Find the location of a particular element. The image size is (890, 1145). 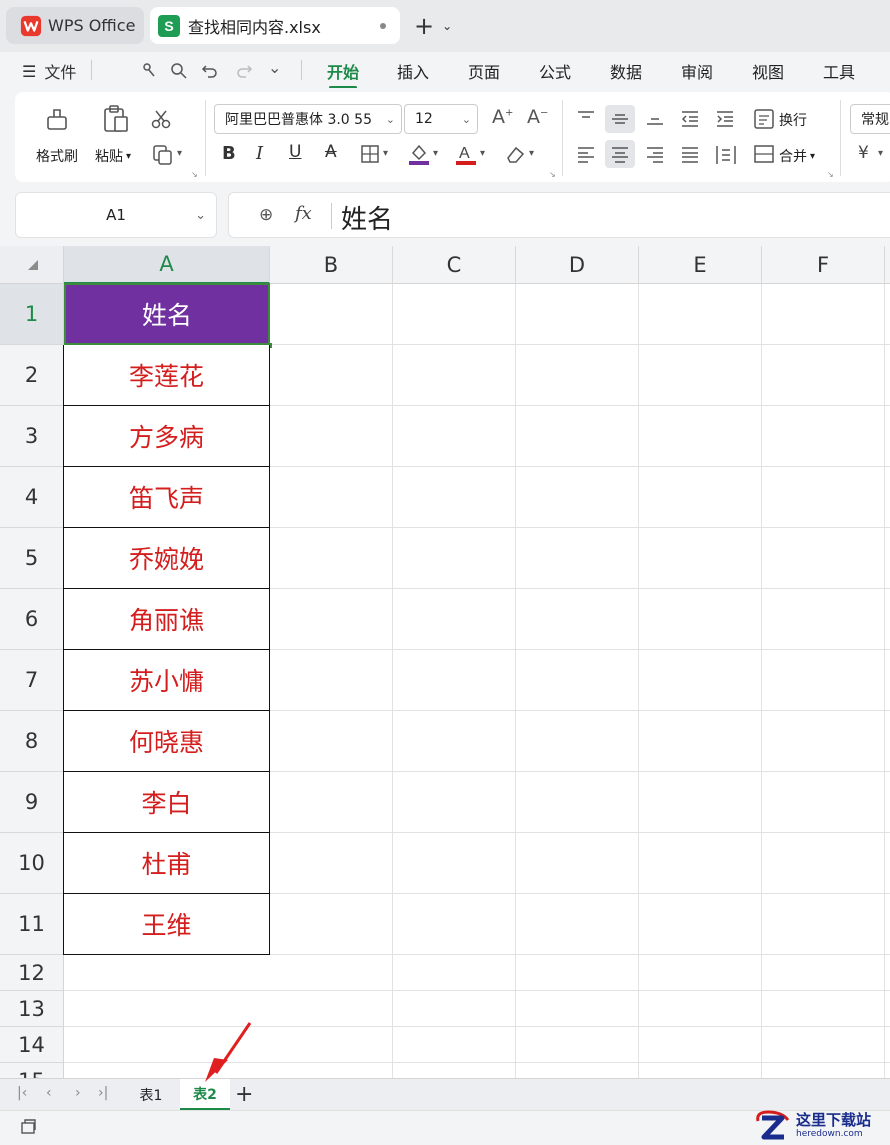

status-mode-icon is located at coordinates (29, 1127).